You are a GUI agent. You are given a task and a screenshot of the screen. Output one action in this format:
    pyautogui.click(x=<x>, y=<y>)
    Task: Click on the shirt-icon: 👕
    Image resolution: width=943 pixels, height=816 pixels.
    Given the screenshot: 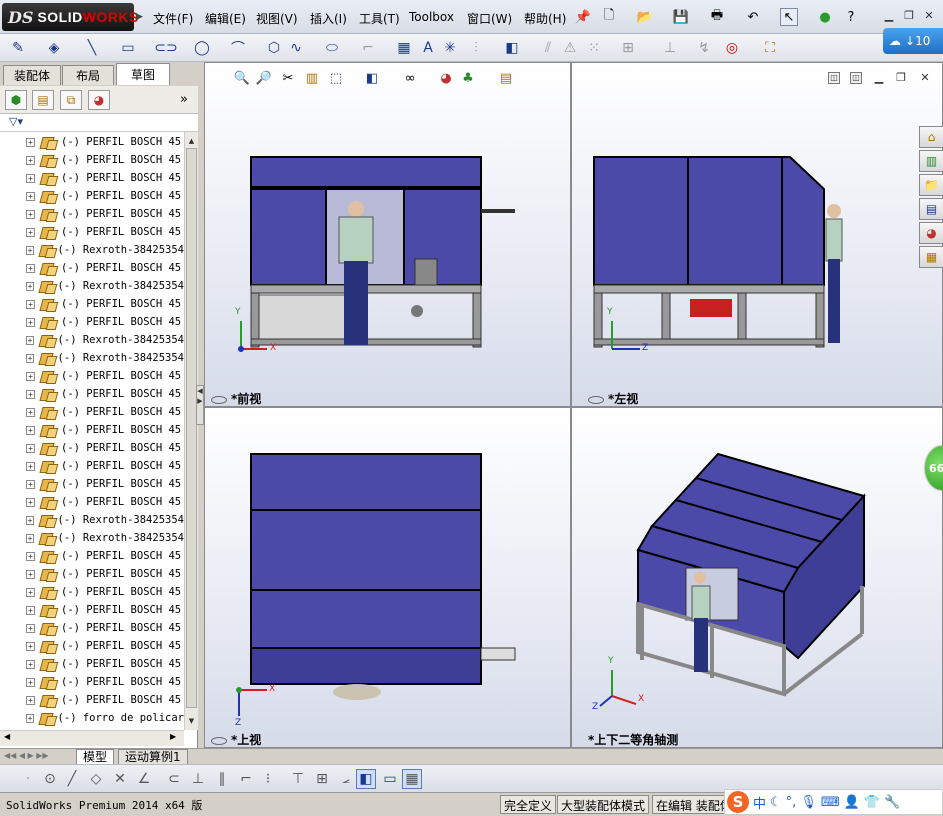 What is the action you would take?
    pyautogui.click(x=872, y=802)
    